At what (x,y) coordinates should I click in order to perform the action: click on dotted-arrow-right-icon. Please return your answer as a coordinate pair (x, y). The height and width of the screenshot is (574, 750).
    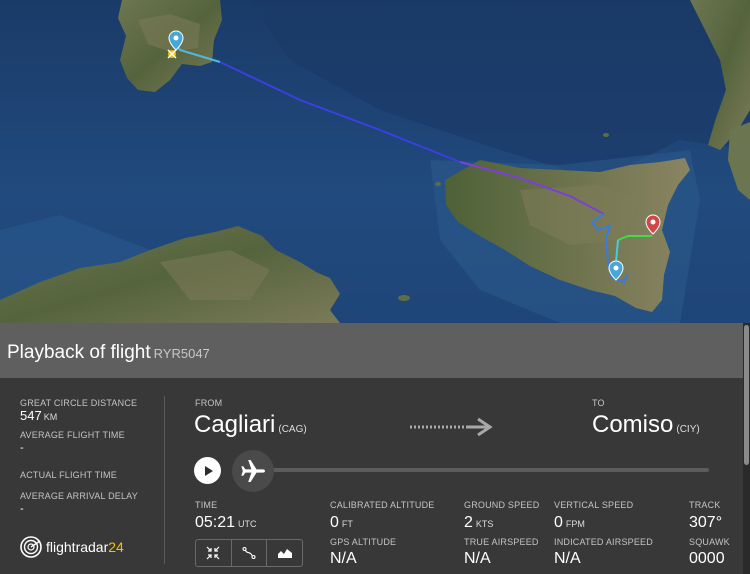
    Looking at the image, I should click on (451, 427).